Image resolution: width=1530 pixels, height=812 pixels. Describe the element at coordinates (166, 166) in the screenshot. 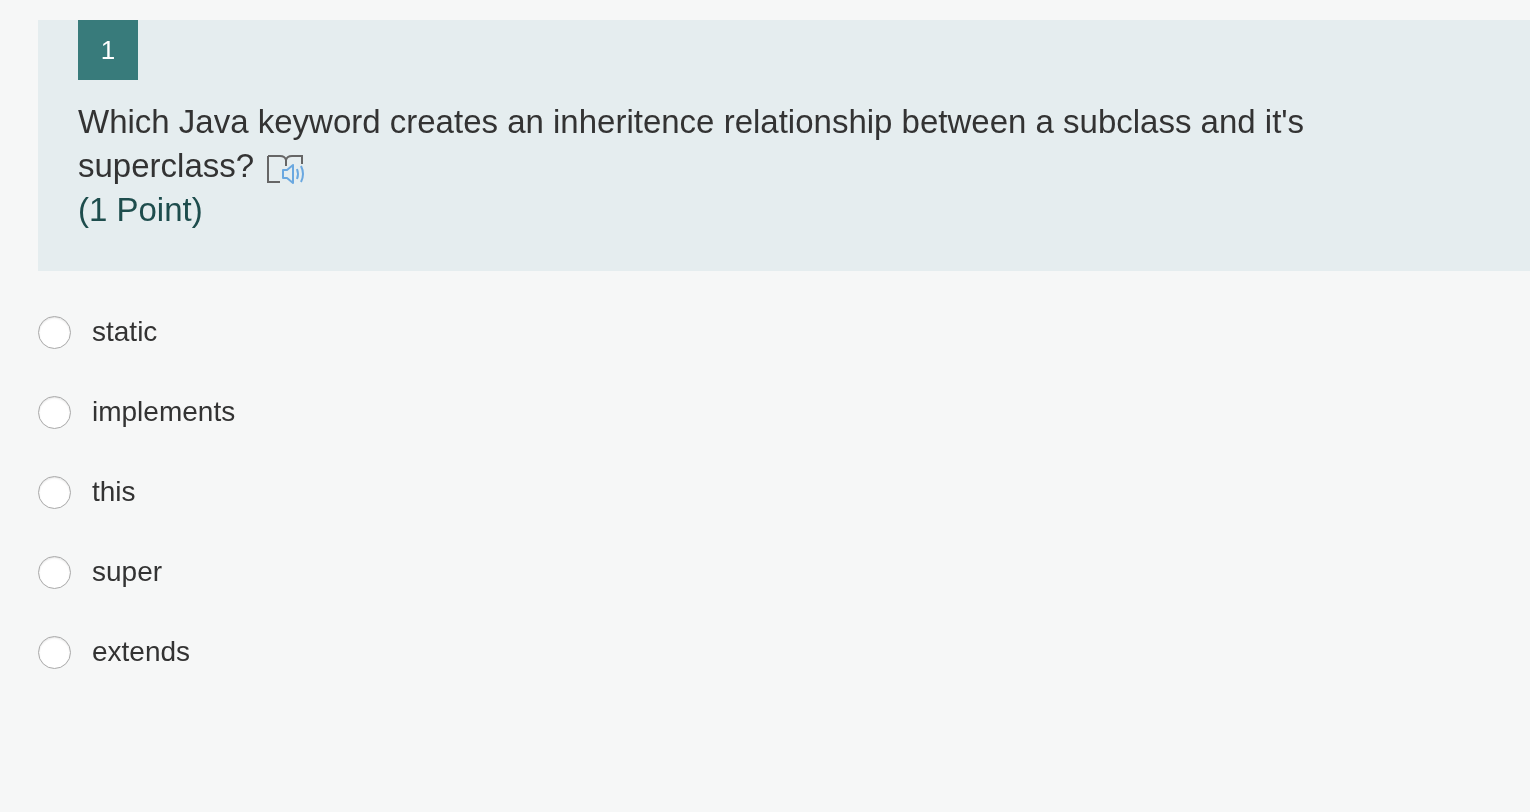

I see `question-text: superclass?` at that location.